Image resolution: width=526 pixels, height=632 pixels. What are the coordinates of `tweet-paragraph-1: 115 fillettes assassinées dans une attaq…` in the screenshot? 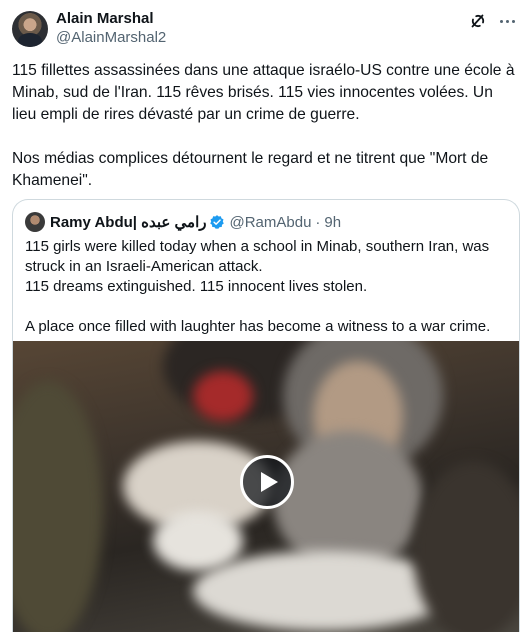 It's located at (263, 92).